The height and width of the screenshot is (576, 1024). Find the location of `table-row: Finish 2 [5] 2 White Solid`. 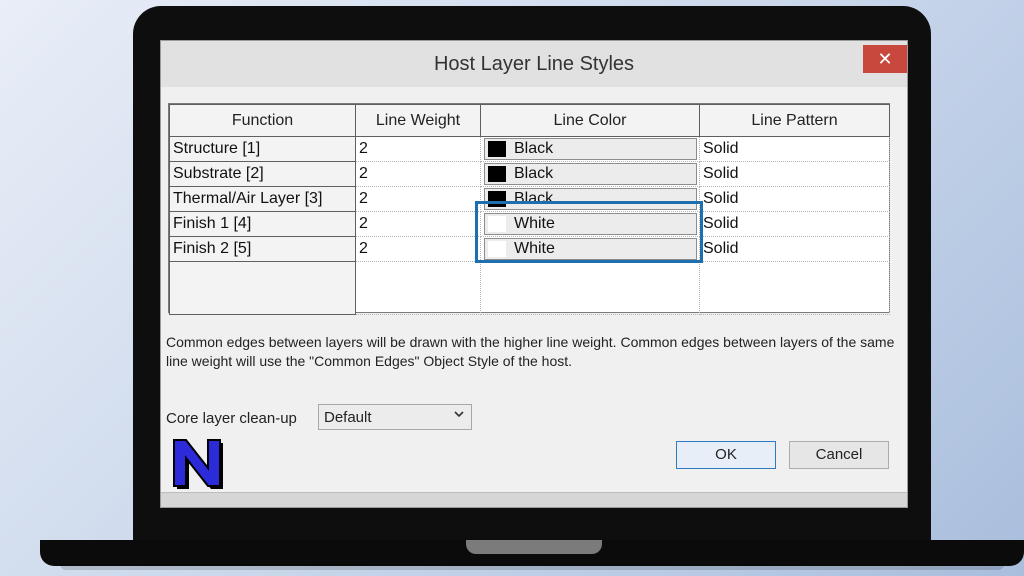

table-row: Finish 2 [5] 2 White Solid is located at coordinates (529, 249).